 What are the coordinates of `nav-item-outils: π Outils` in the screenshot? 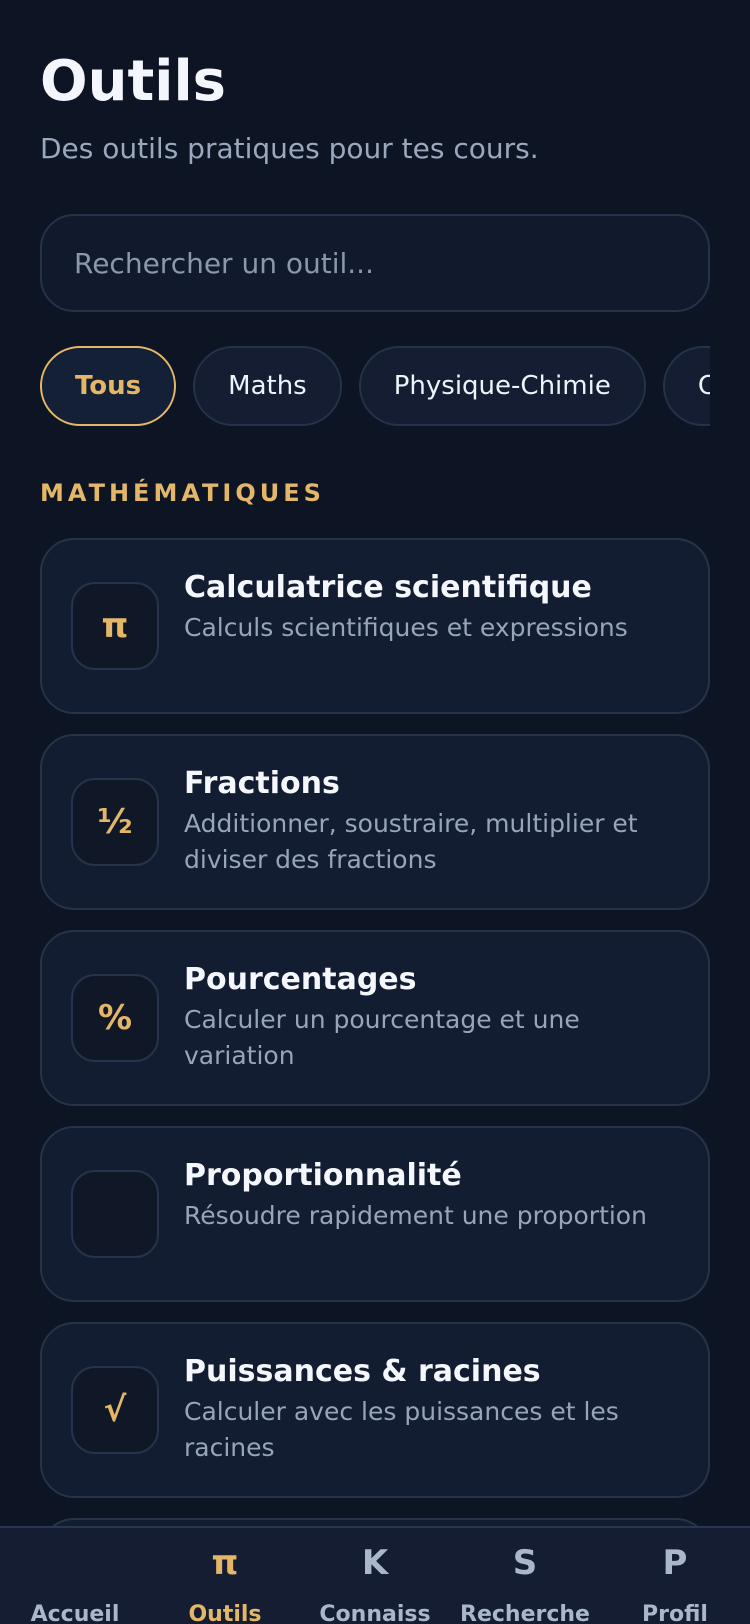 It's located at (225, 1576).